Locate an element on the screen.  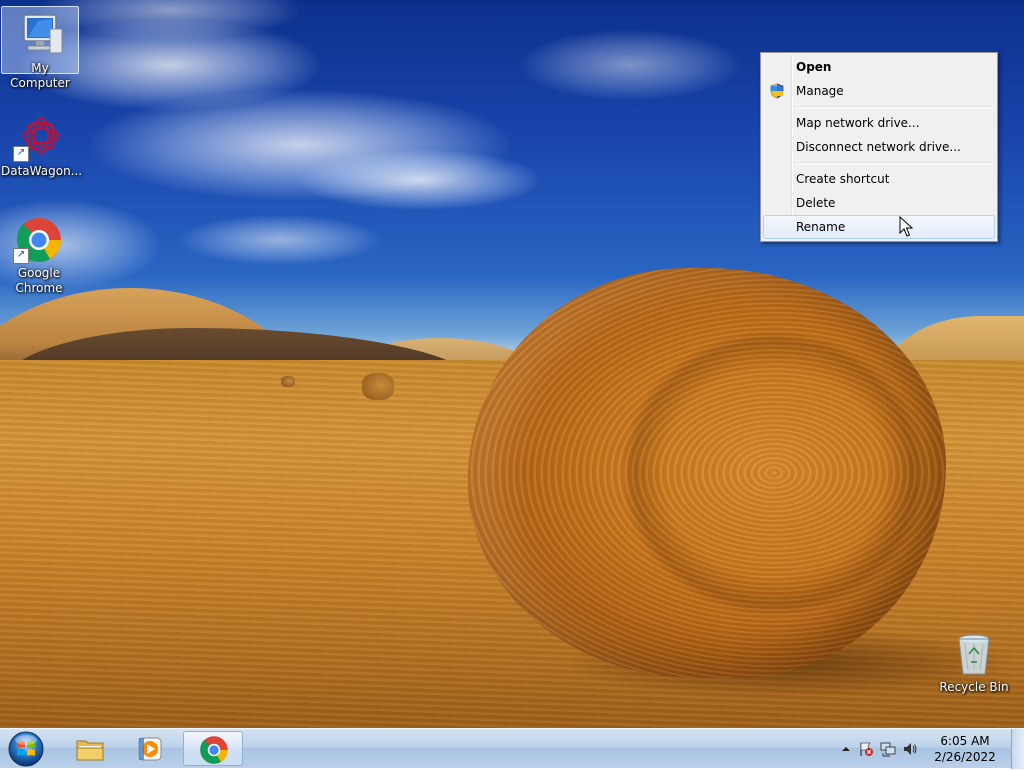
menu-item-manage: Manage is located at coordinates (879, 91).